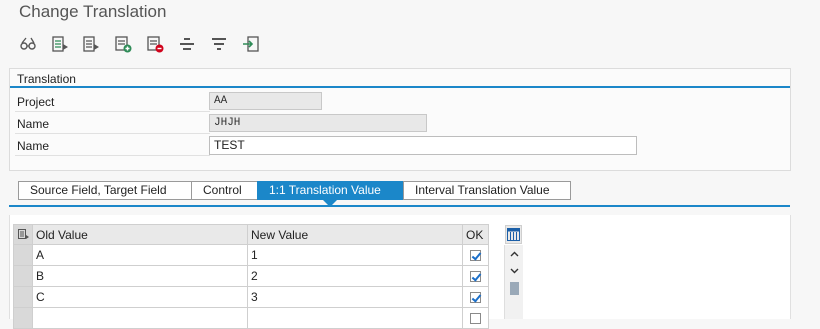  I want to click on tab-divider, so click(399, 206).